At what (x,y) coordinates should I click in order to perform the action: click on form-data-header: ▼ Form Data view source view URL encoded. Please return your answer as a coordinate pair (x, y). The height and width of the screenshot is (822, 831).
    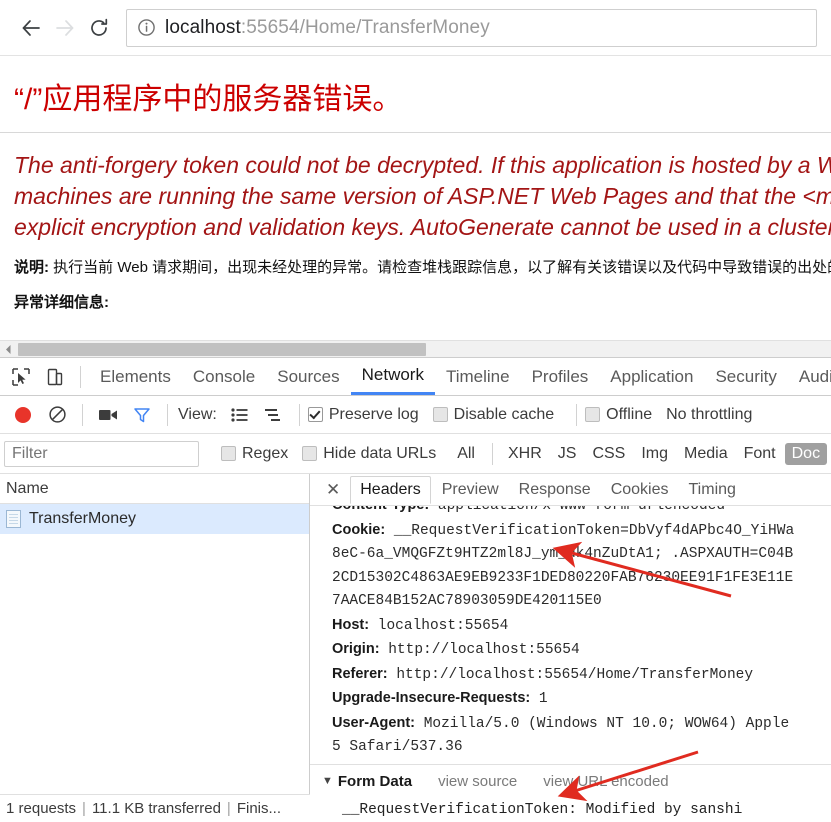
    Looking at the image, I should click on (576, 782).